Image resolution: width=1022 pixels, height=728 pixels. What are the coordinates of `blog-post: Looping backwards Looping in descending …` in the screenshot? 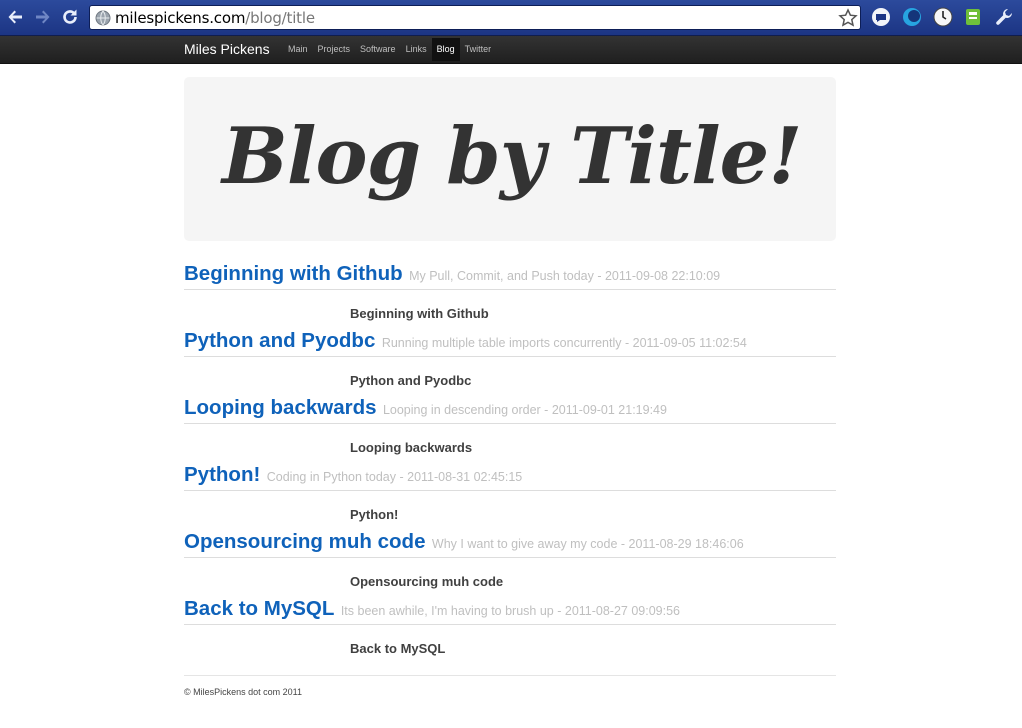 It's located at (510, 426).